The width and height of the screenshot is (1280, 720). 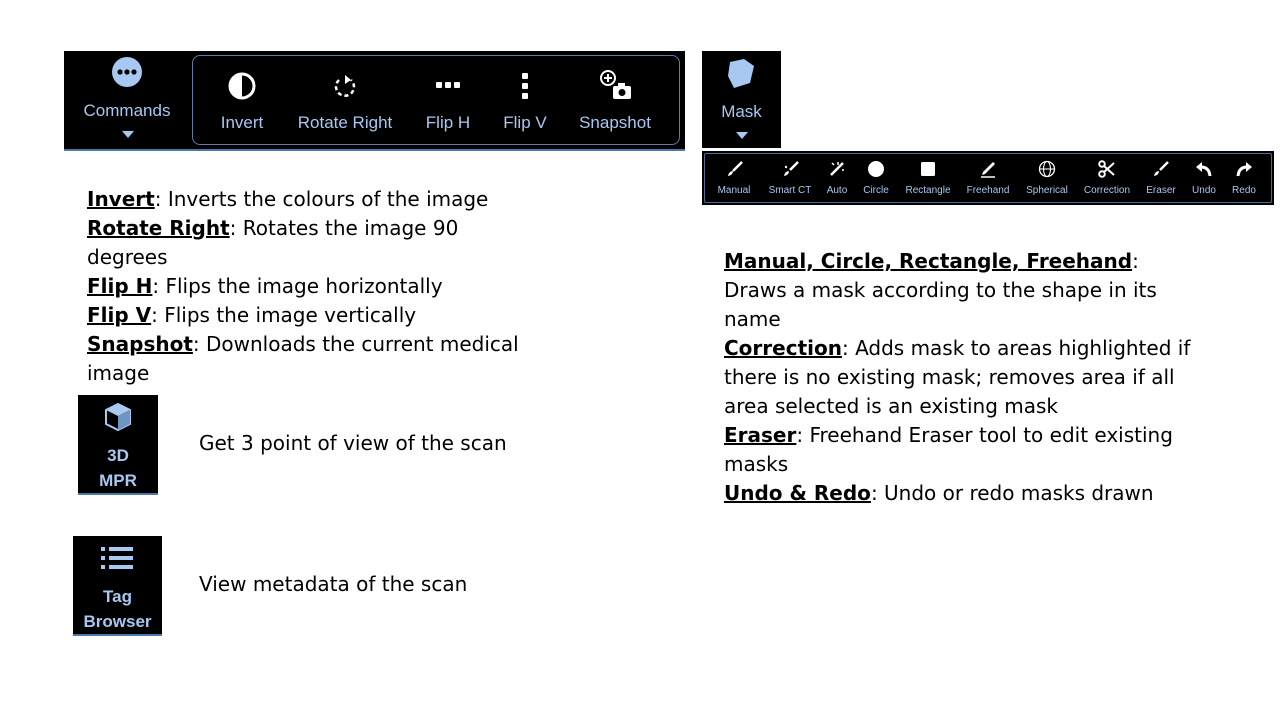 I want to click on redo-button: Redo, so click(x=1244, y=179).